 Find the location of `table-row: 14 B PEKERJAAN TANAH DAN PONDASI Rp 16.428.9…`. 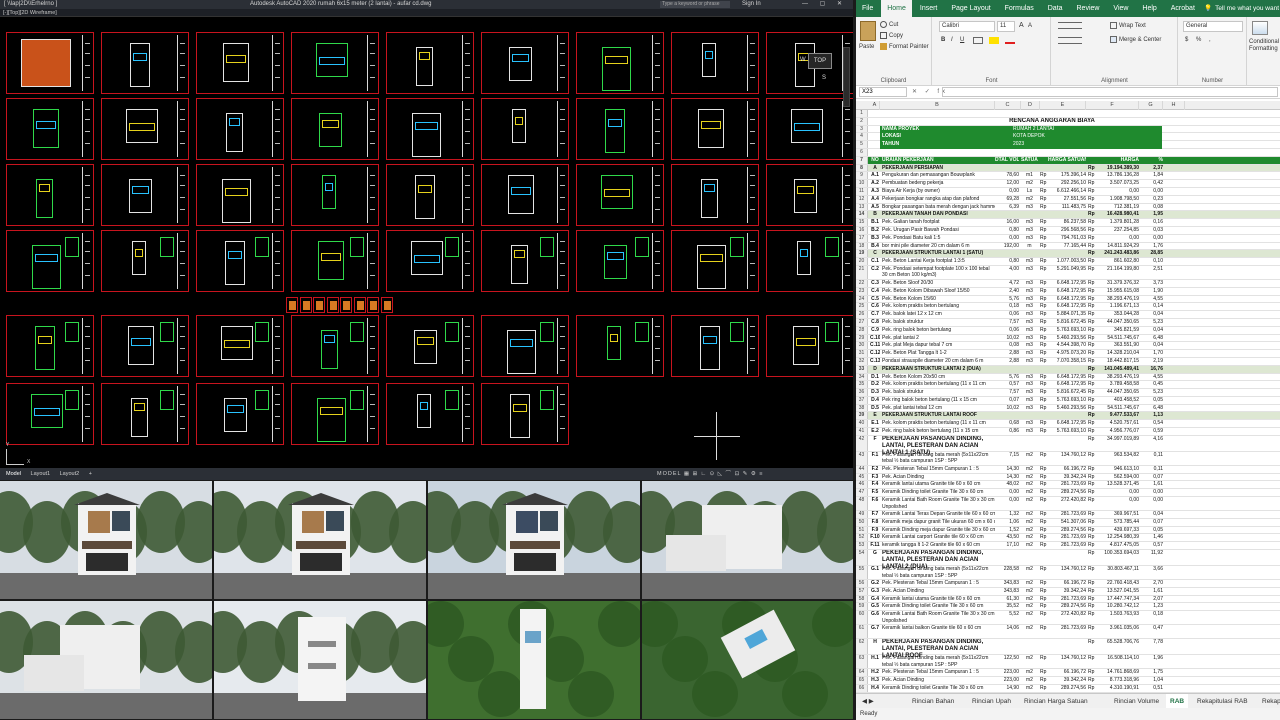

table-row: 14 B PEKERJAAN TANAH DAN PONDASI Rp 16.428.9… is located at coordinates (1068, 215).